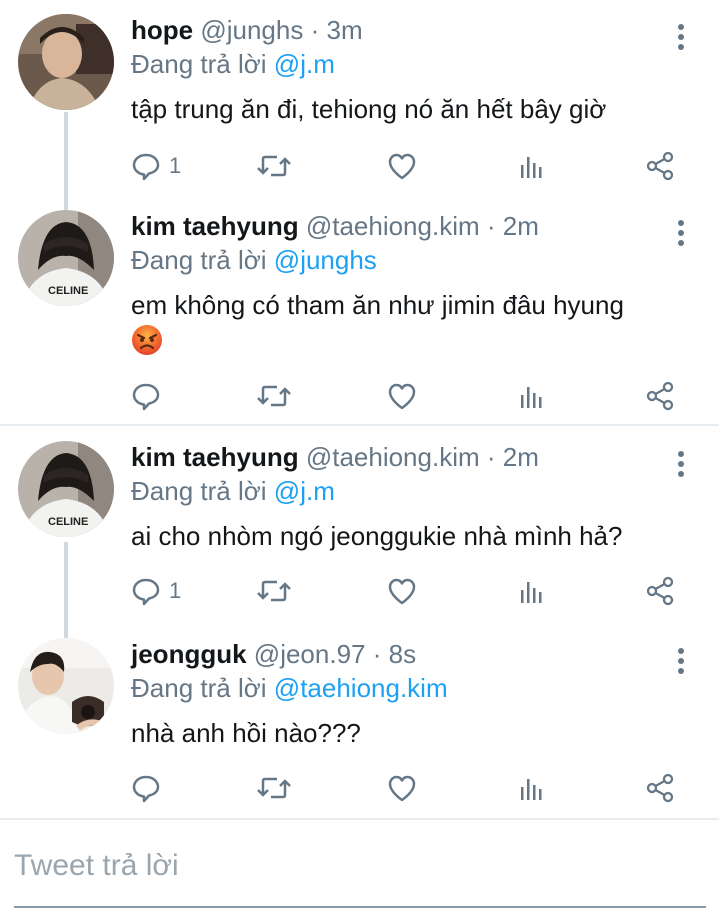 Image resolution: width=719 pixels, height=911 pixels. I want to click on display-name: hope, so click(162, 30).